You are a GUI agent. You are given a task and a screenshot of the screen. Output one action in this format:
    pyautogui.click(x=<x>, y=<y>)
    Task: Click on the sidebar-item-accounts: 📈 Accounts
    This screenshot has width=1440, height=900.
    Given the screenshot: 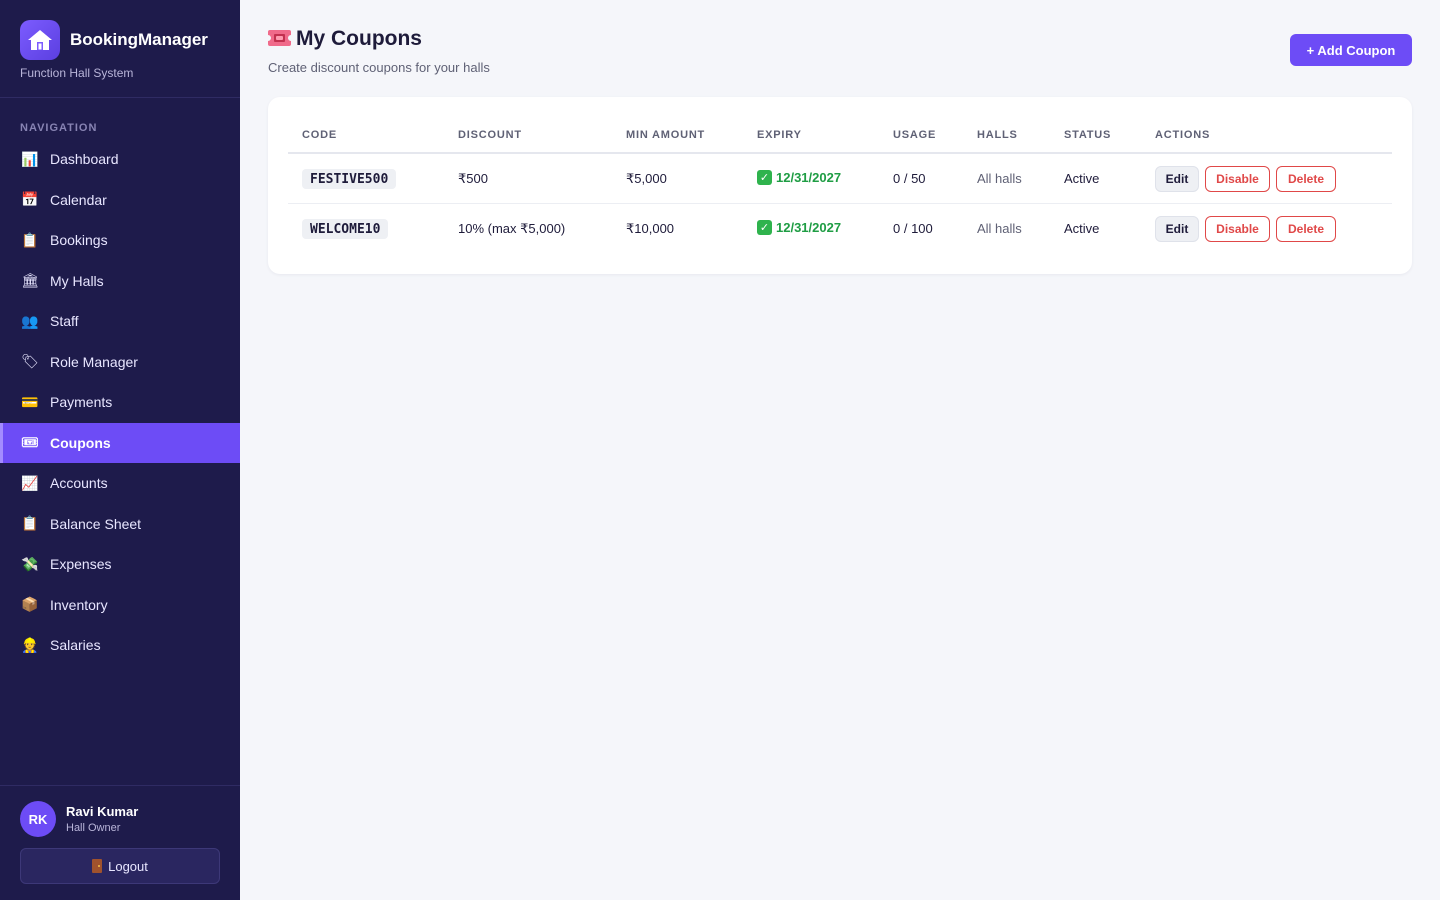 What is the action you would take?
    pyautogui.click(x=120, y=483)
    